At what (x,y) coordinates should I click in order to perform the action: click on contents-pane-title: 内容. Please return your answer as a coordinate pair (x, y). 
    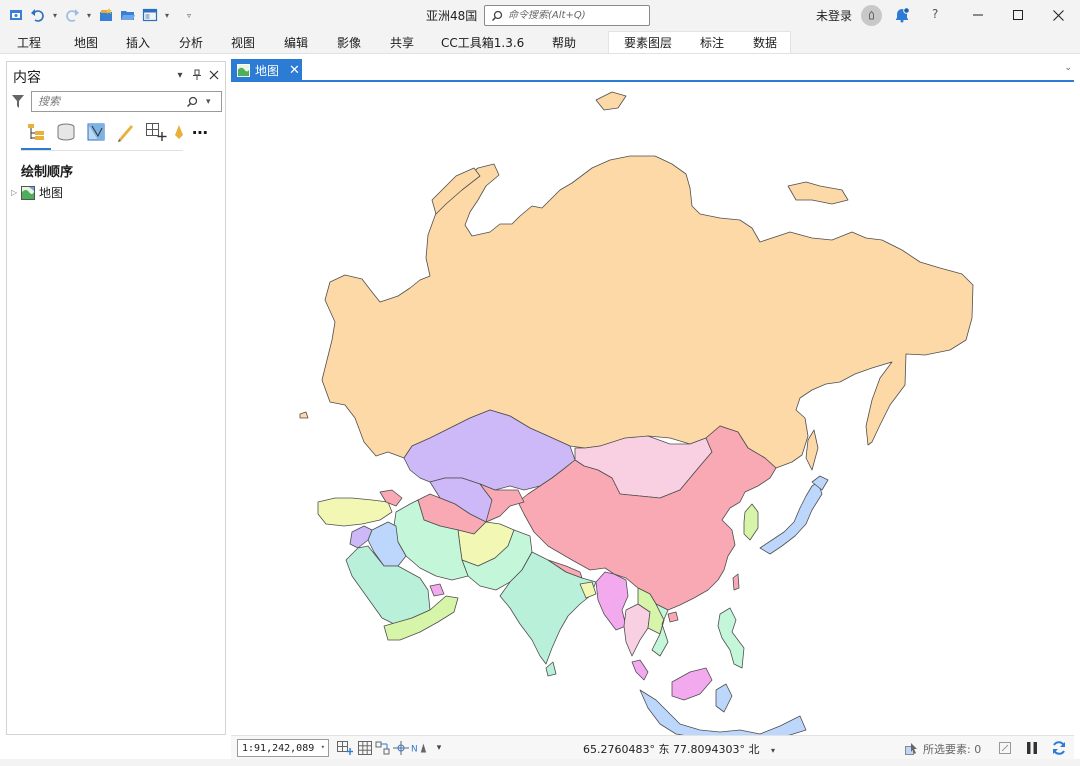
    Looking at the image, I should click on (27, 78).